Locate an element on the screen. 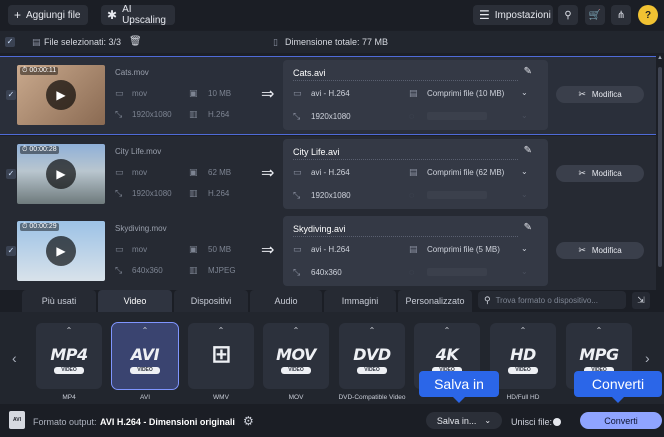  format-wmv: ⌃ ⊞ is located at coordinates (221, 356).